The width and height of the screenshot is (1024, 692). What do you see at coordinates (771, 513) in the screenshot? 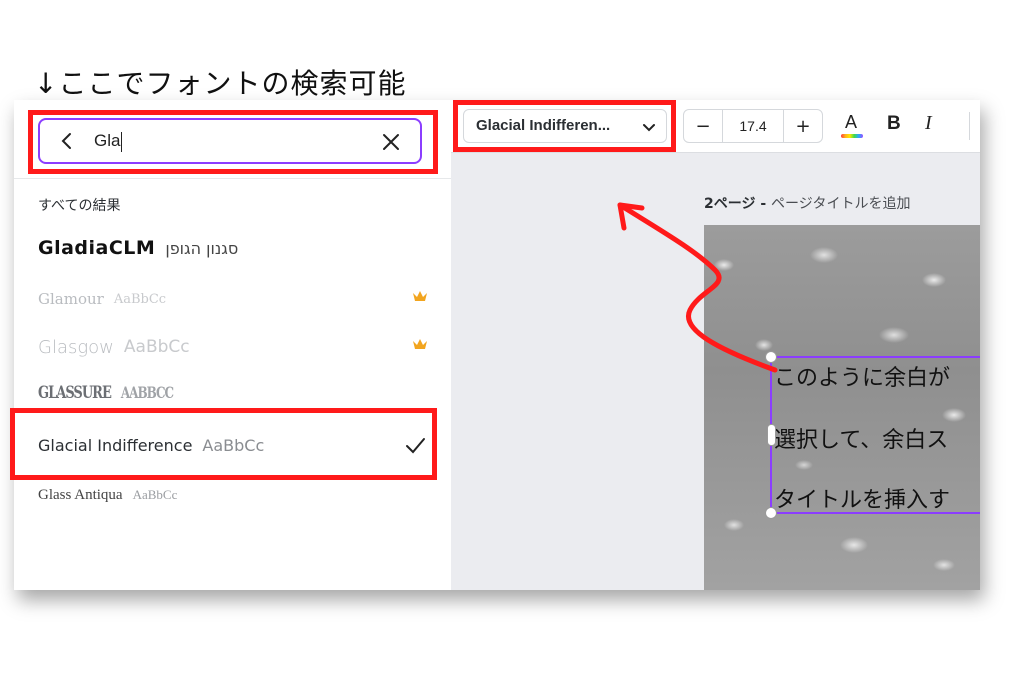
I see `resize-handle-bottom-left` at bounding box center [771, 513].